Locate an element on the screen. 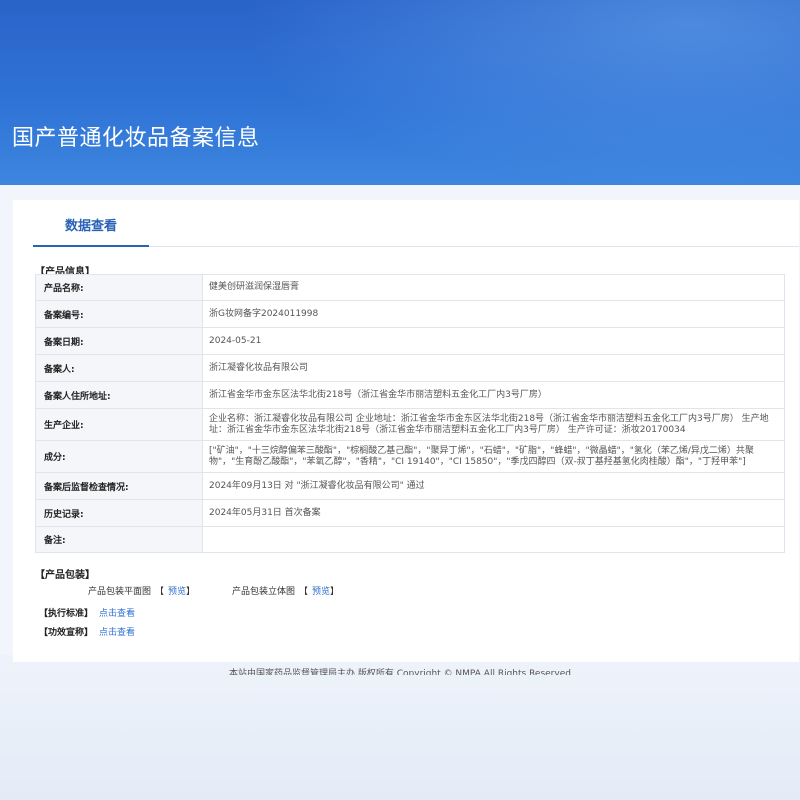 The width and height of the screenshot is (800, 800). section-standard: 【执行标准】 is located at coordinates (66, 614).